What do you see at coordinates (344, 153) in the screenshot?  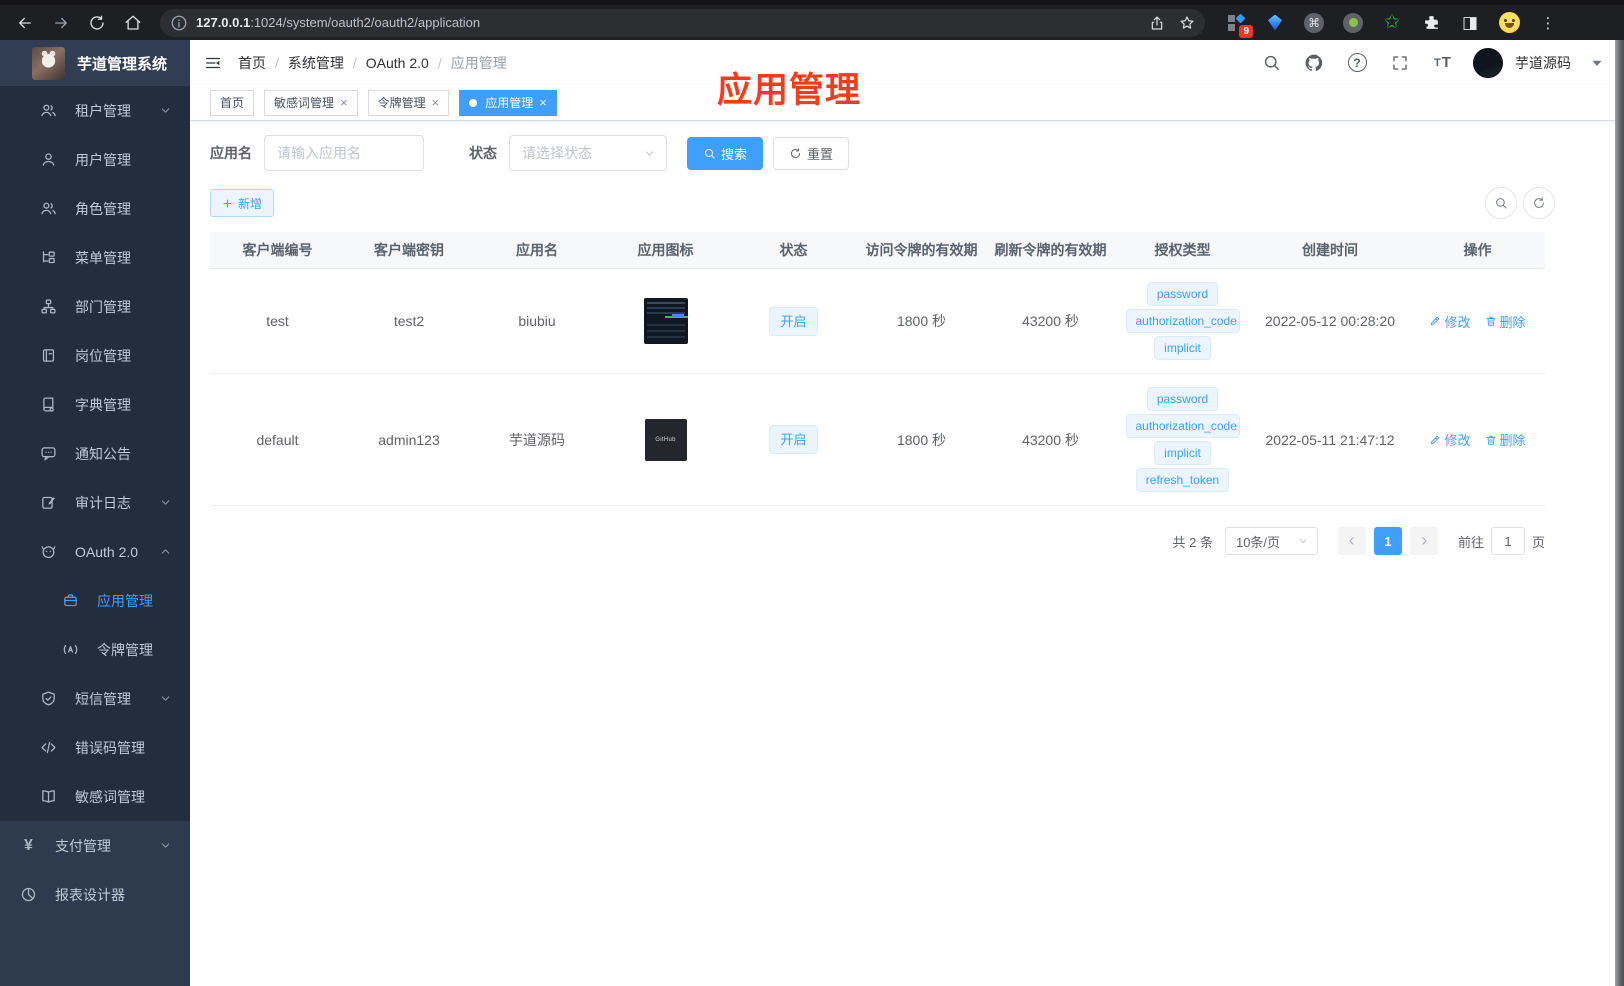 I see `app-name-input` at bounding box center [344, 153].